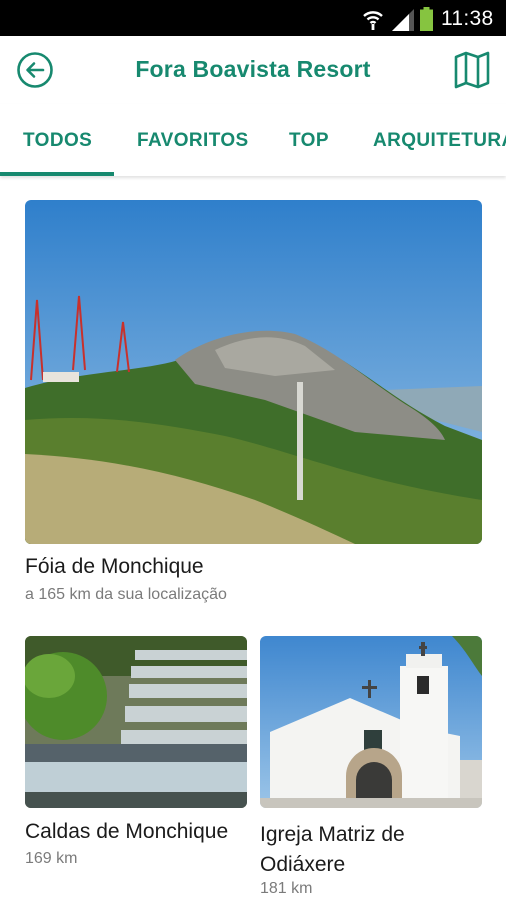  What do you see at coordinates (472, 70) in the screenshot?
I see `map-icon` at bounding box center [472, 70].